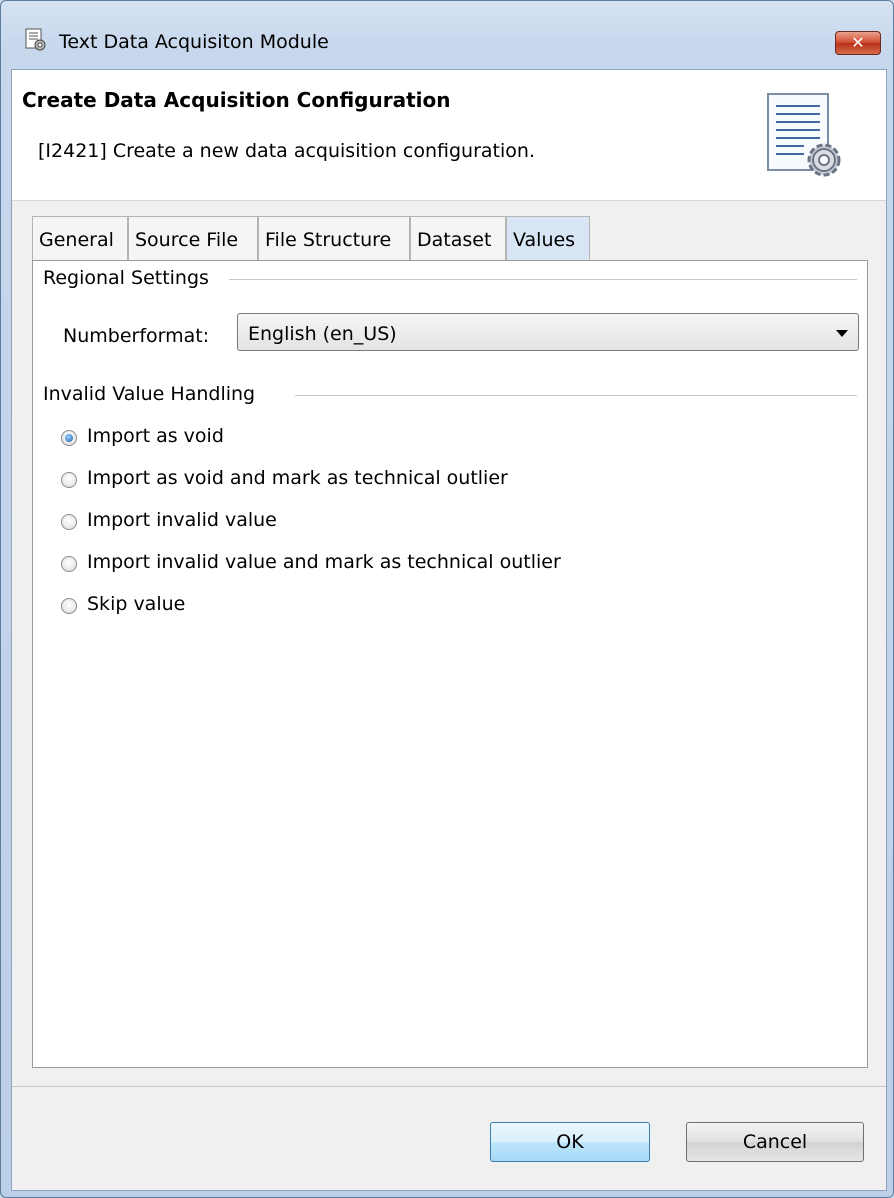  I want to click on radio-label: Skip value, so click(136, 604).